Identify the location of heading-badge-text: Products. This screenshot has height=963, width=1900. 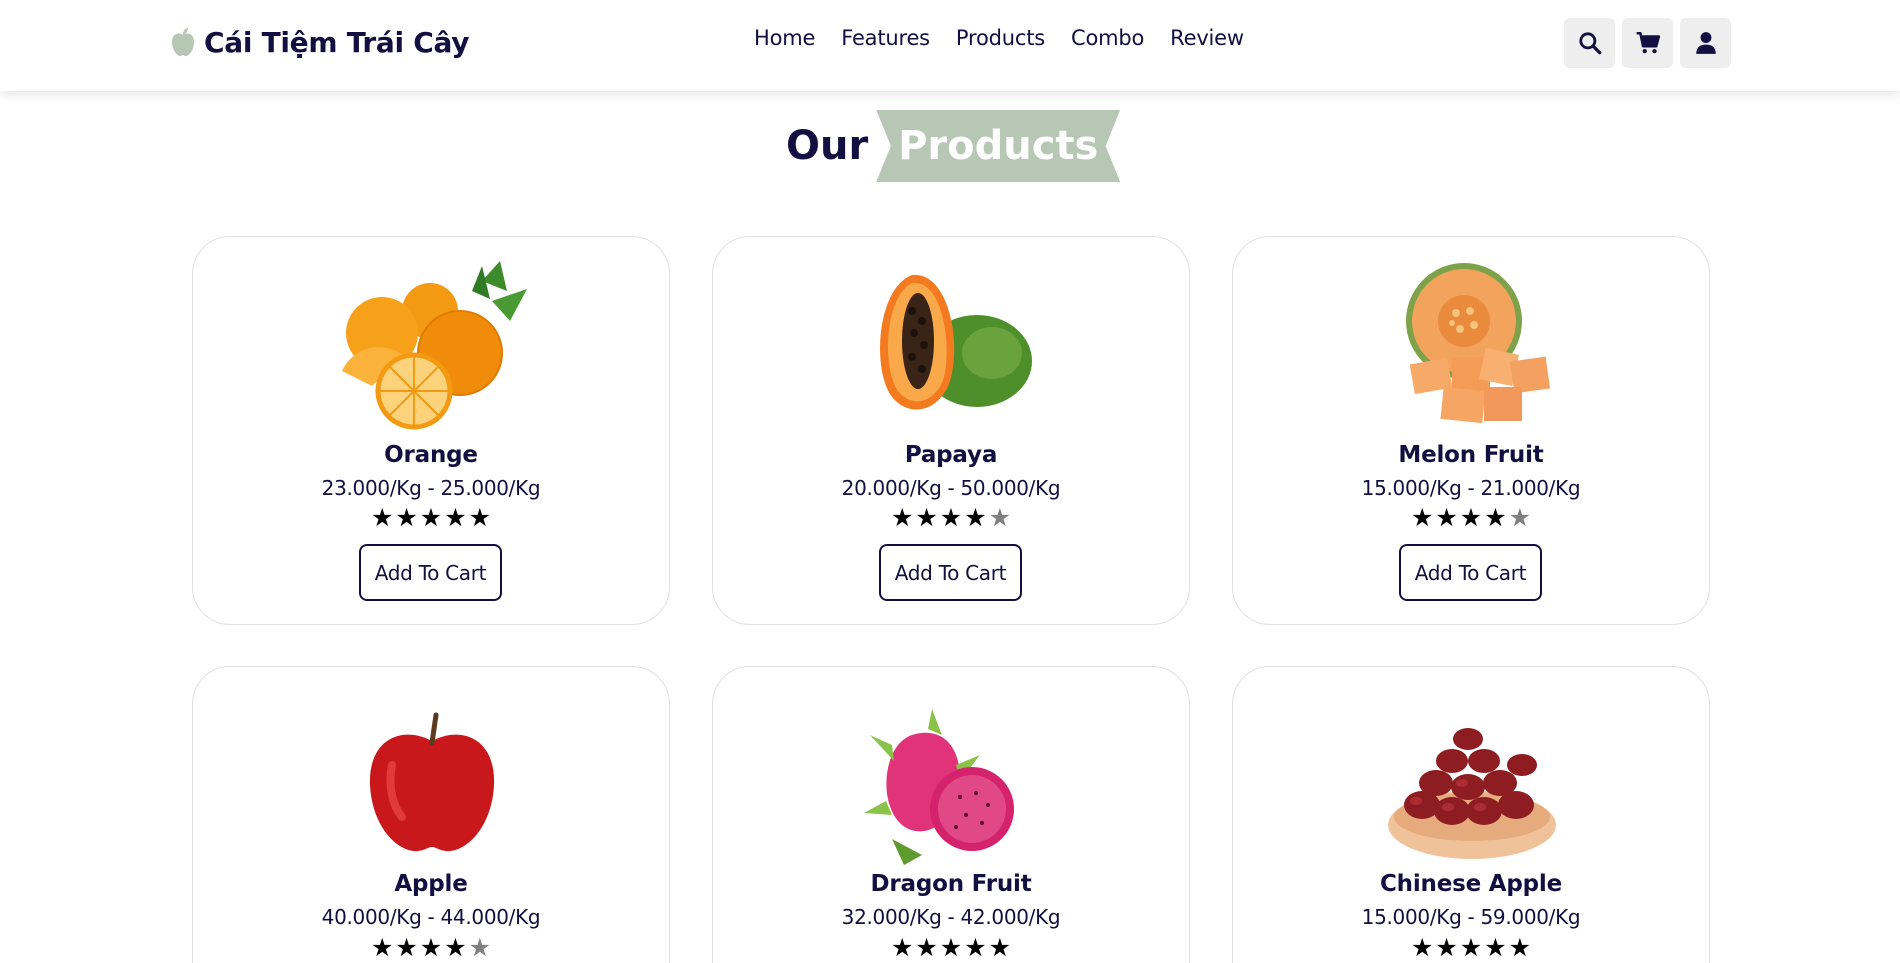
(998, 146).